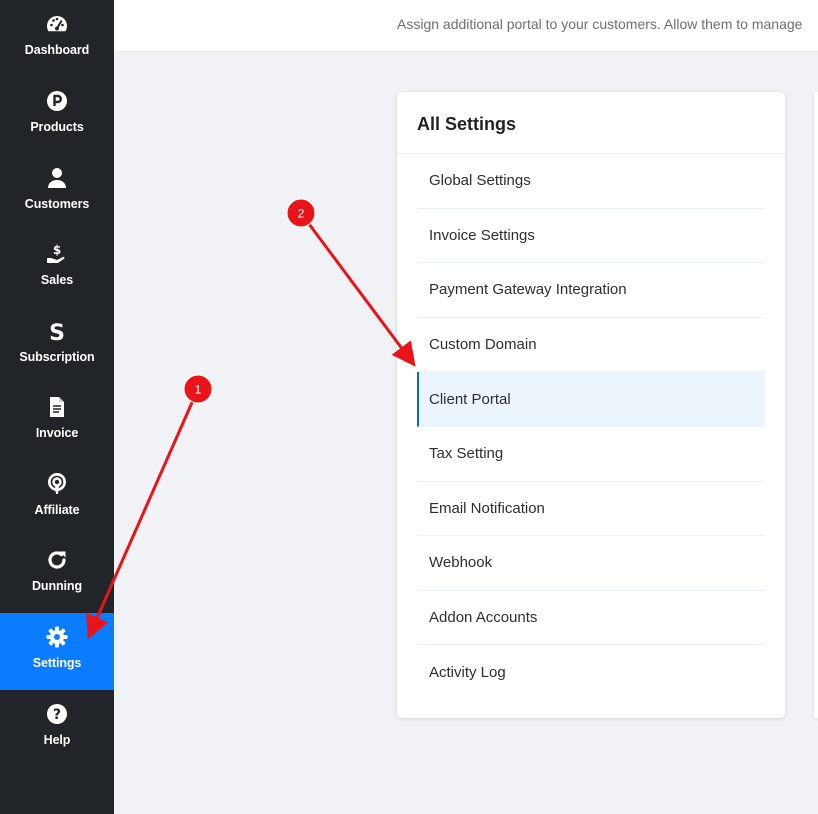 This screenshot has height=814, width=818. I want to click on user-icon, so click(57, 178).